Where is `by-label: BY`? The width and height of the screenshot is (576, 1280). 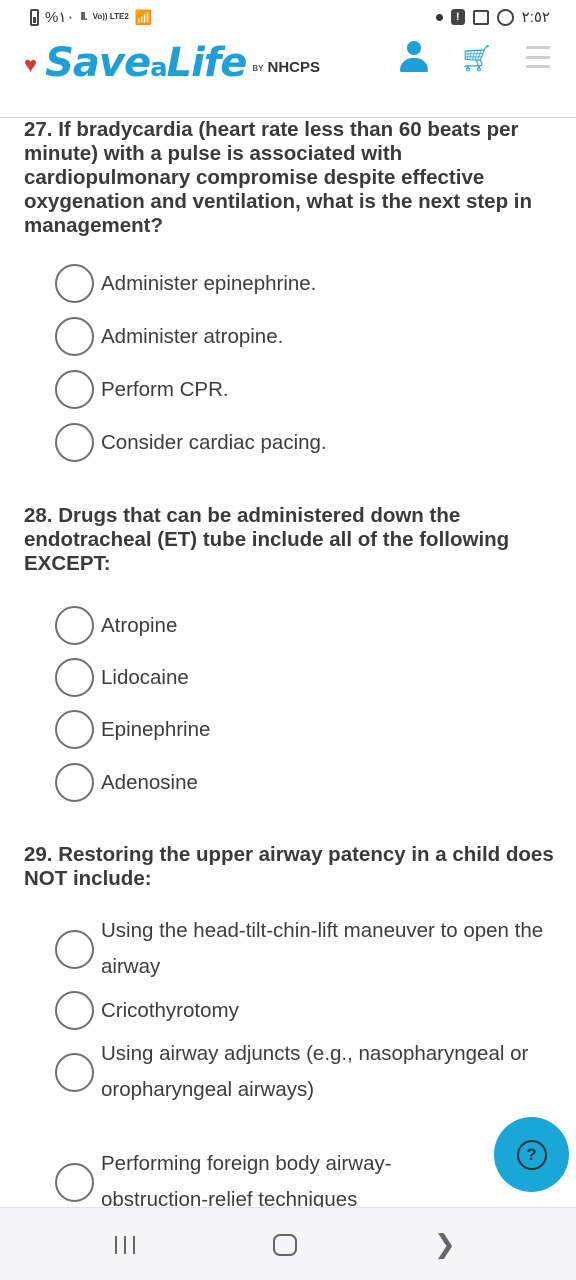 by-label: BY is located at coordinates (258, 68).